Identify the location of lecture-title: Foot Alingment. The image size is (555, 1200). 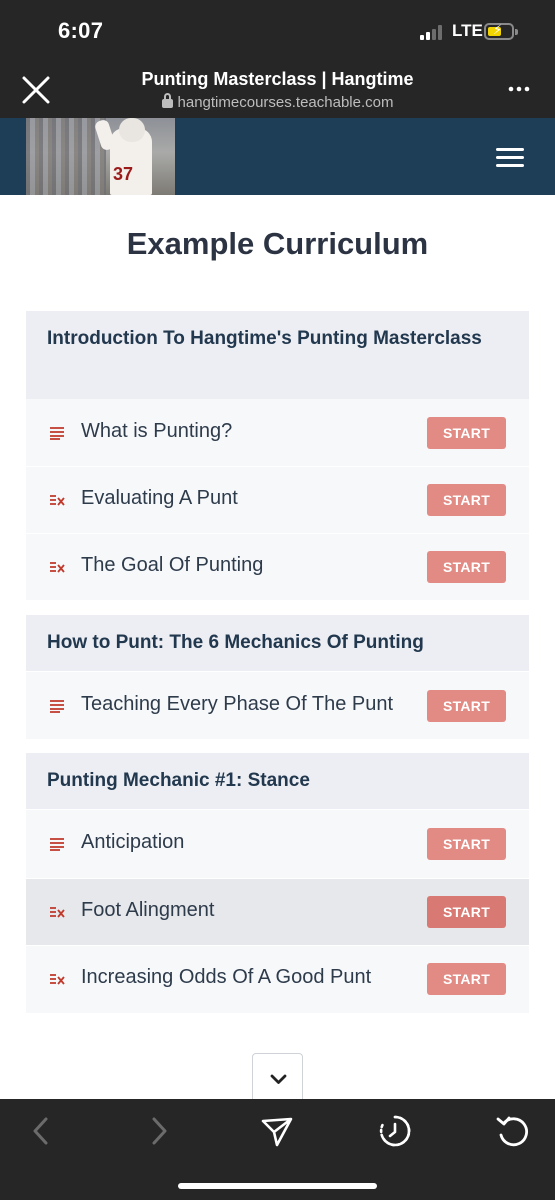
(148, 910).